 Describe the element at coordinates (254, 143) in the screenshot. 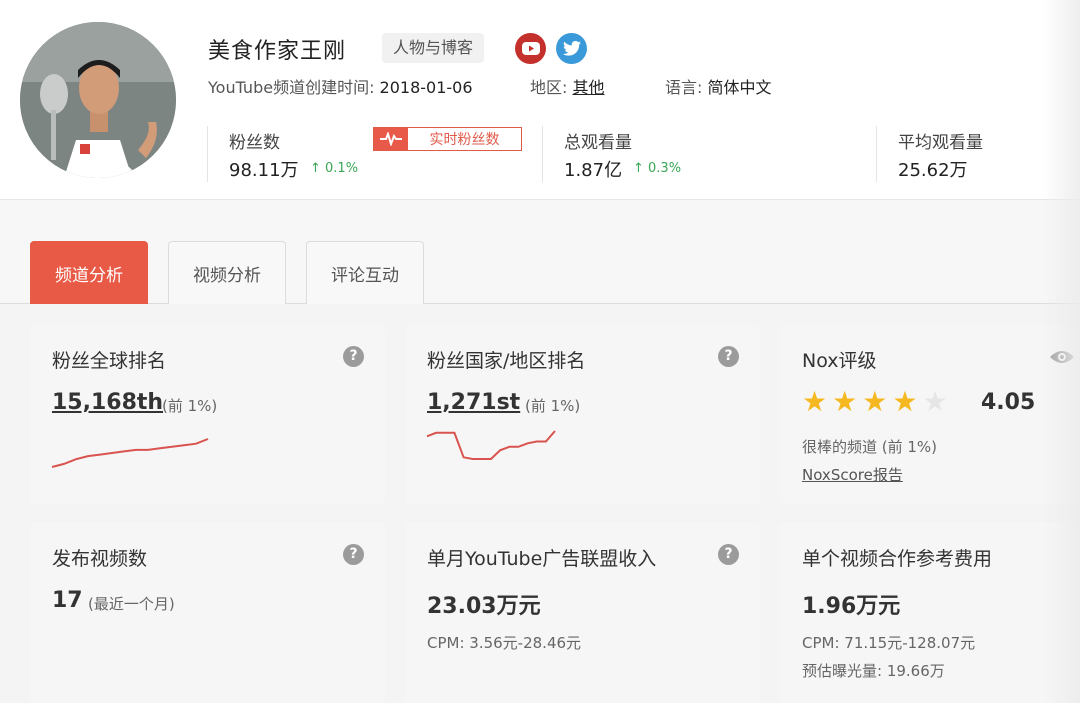

I see `fans-label: 粉丝数` at that location.